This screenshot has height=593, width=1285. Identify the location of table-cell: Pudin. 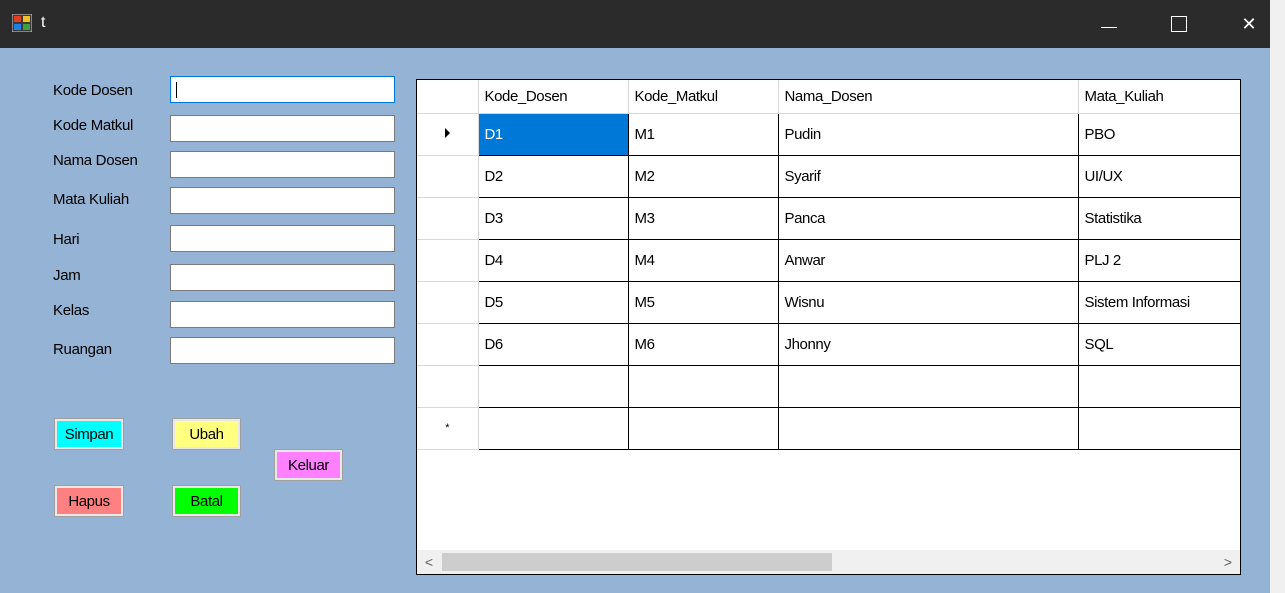
(928, 134).